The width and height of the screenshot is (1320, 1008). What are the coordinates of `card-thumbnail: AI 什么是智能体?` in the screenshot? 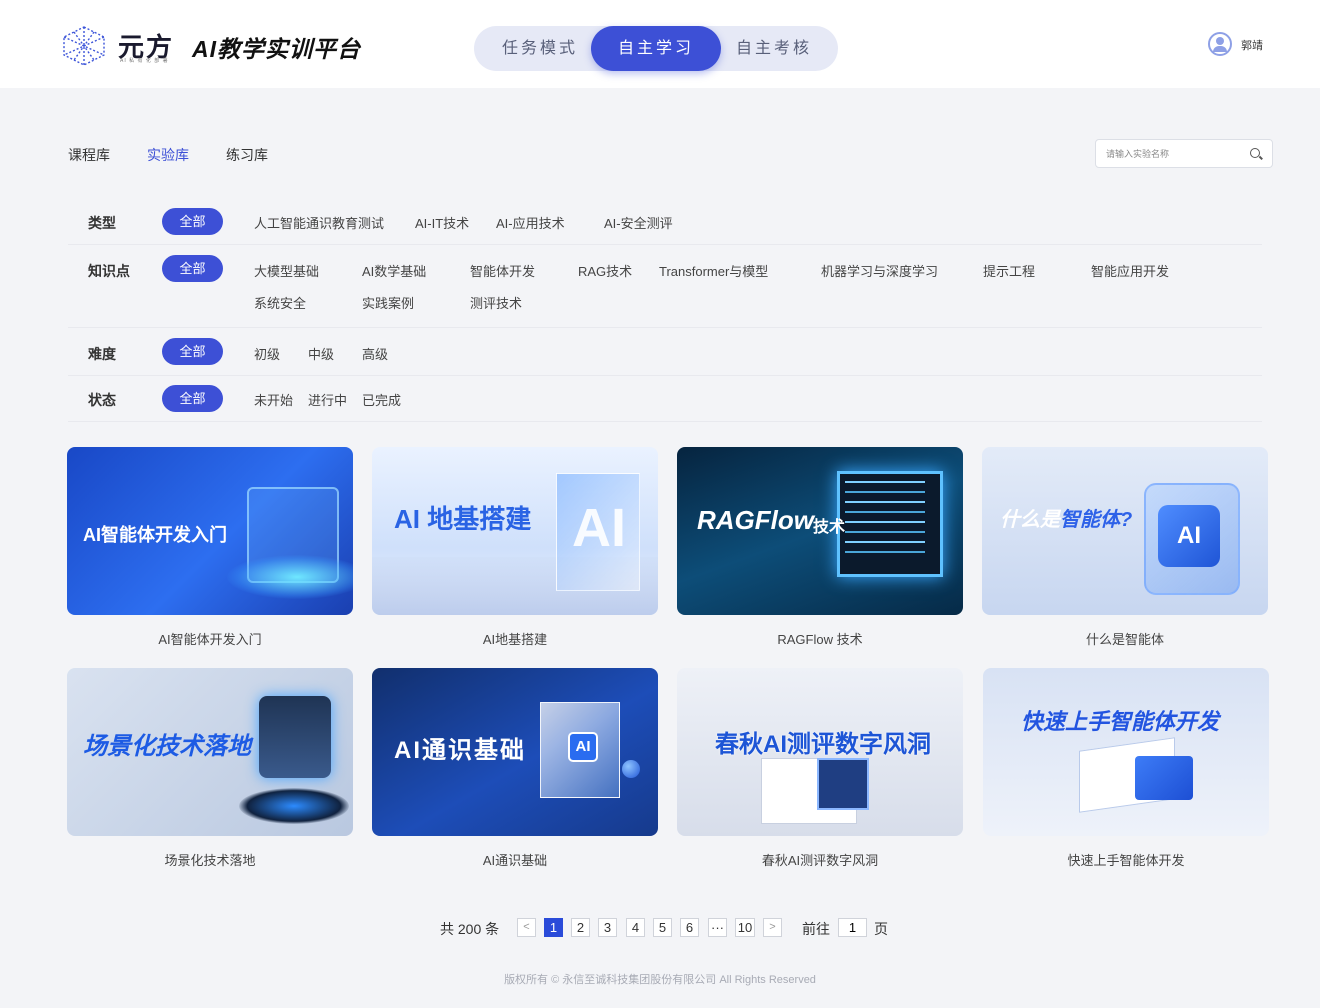 It's located at (1125, 531).